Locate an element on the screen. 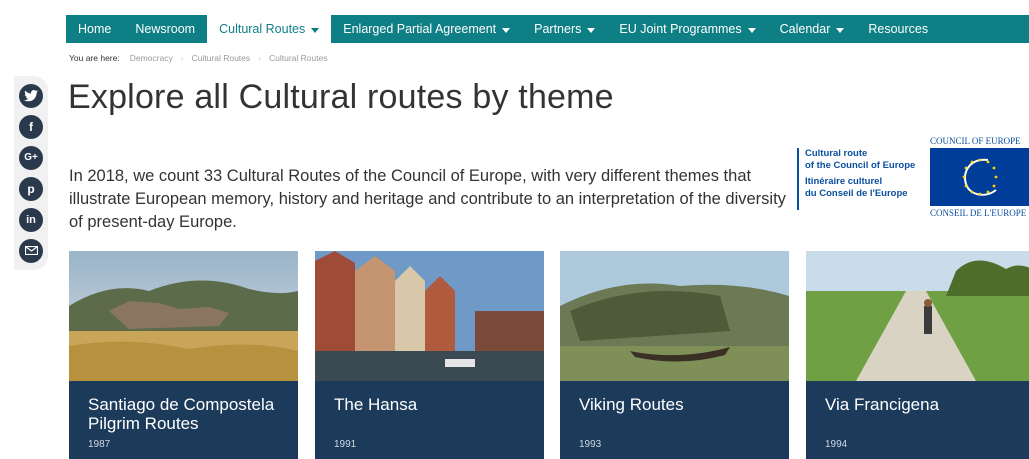 The image size is (1029, 459). coe-flag-icon is located at coordinates (979, 177).